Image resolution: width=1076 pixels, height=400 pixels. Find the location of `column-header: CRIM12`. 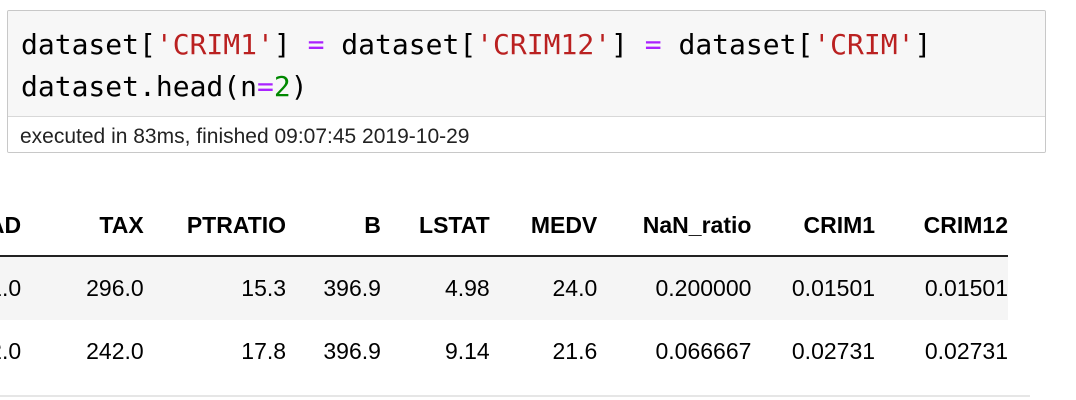

column-header: CRIM12 is located at coordinates (941, 226).